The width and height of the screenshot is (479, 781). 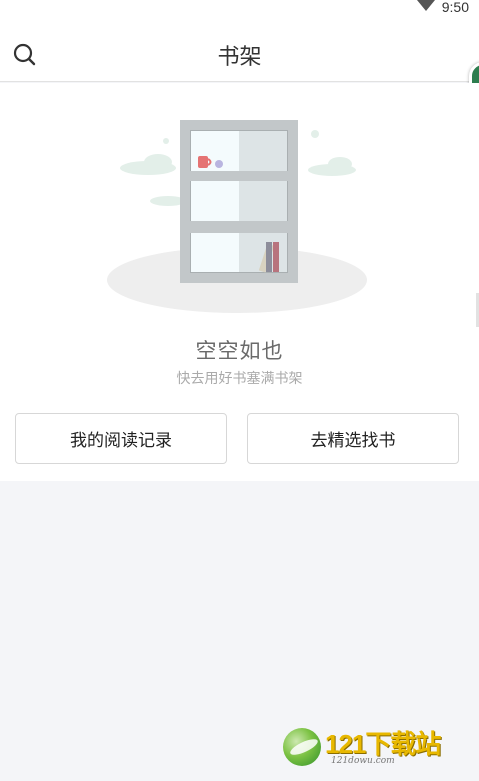 I want to click on empty-bookshelf-illustration, so click(x=237, y=216).